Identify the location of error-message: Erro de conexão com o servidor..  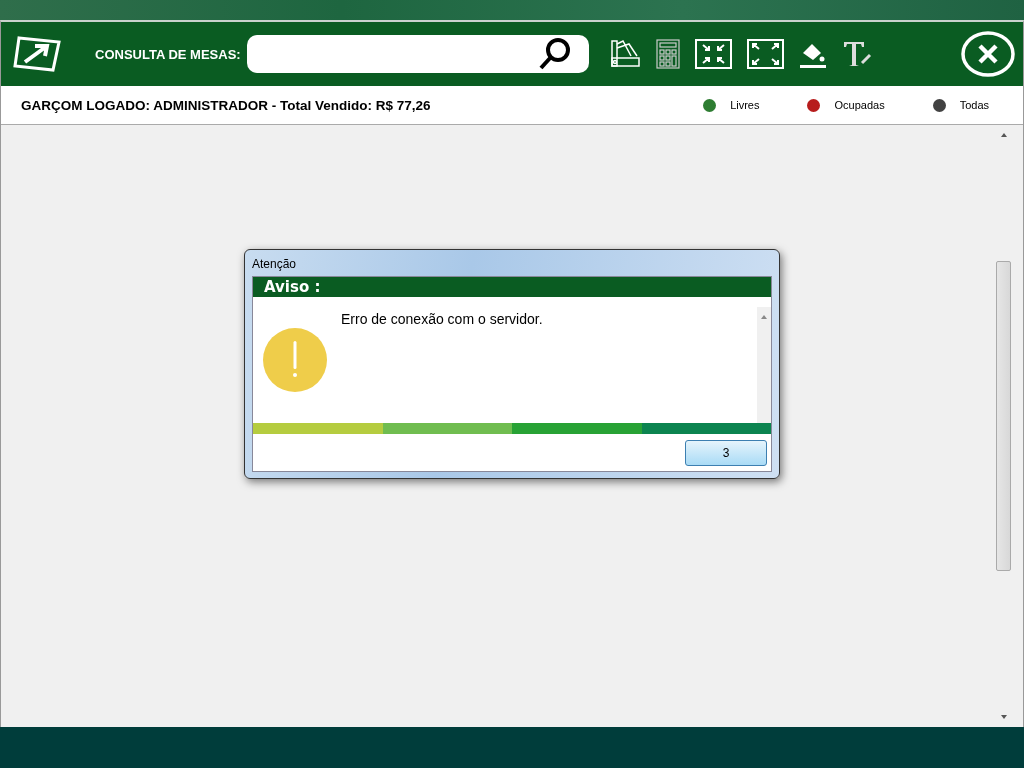
(442, 320).